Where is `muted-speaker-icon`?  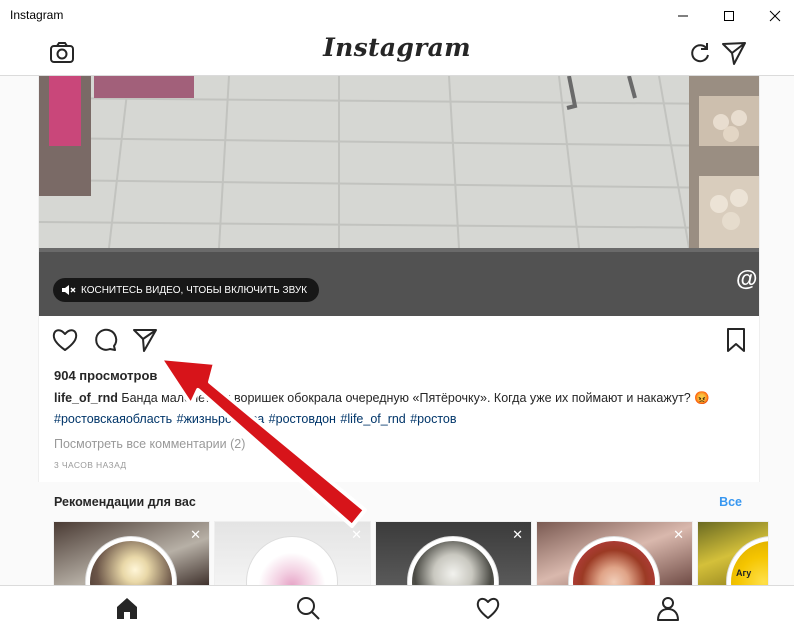 muted-speaker-icon is located at coordinates (69, 290).